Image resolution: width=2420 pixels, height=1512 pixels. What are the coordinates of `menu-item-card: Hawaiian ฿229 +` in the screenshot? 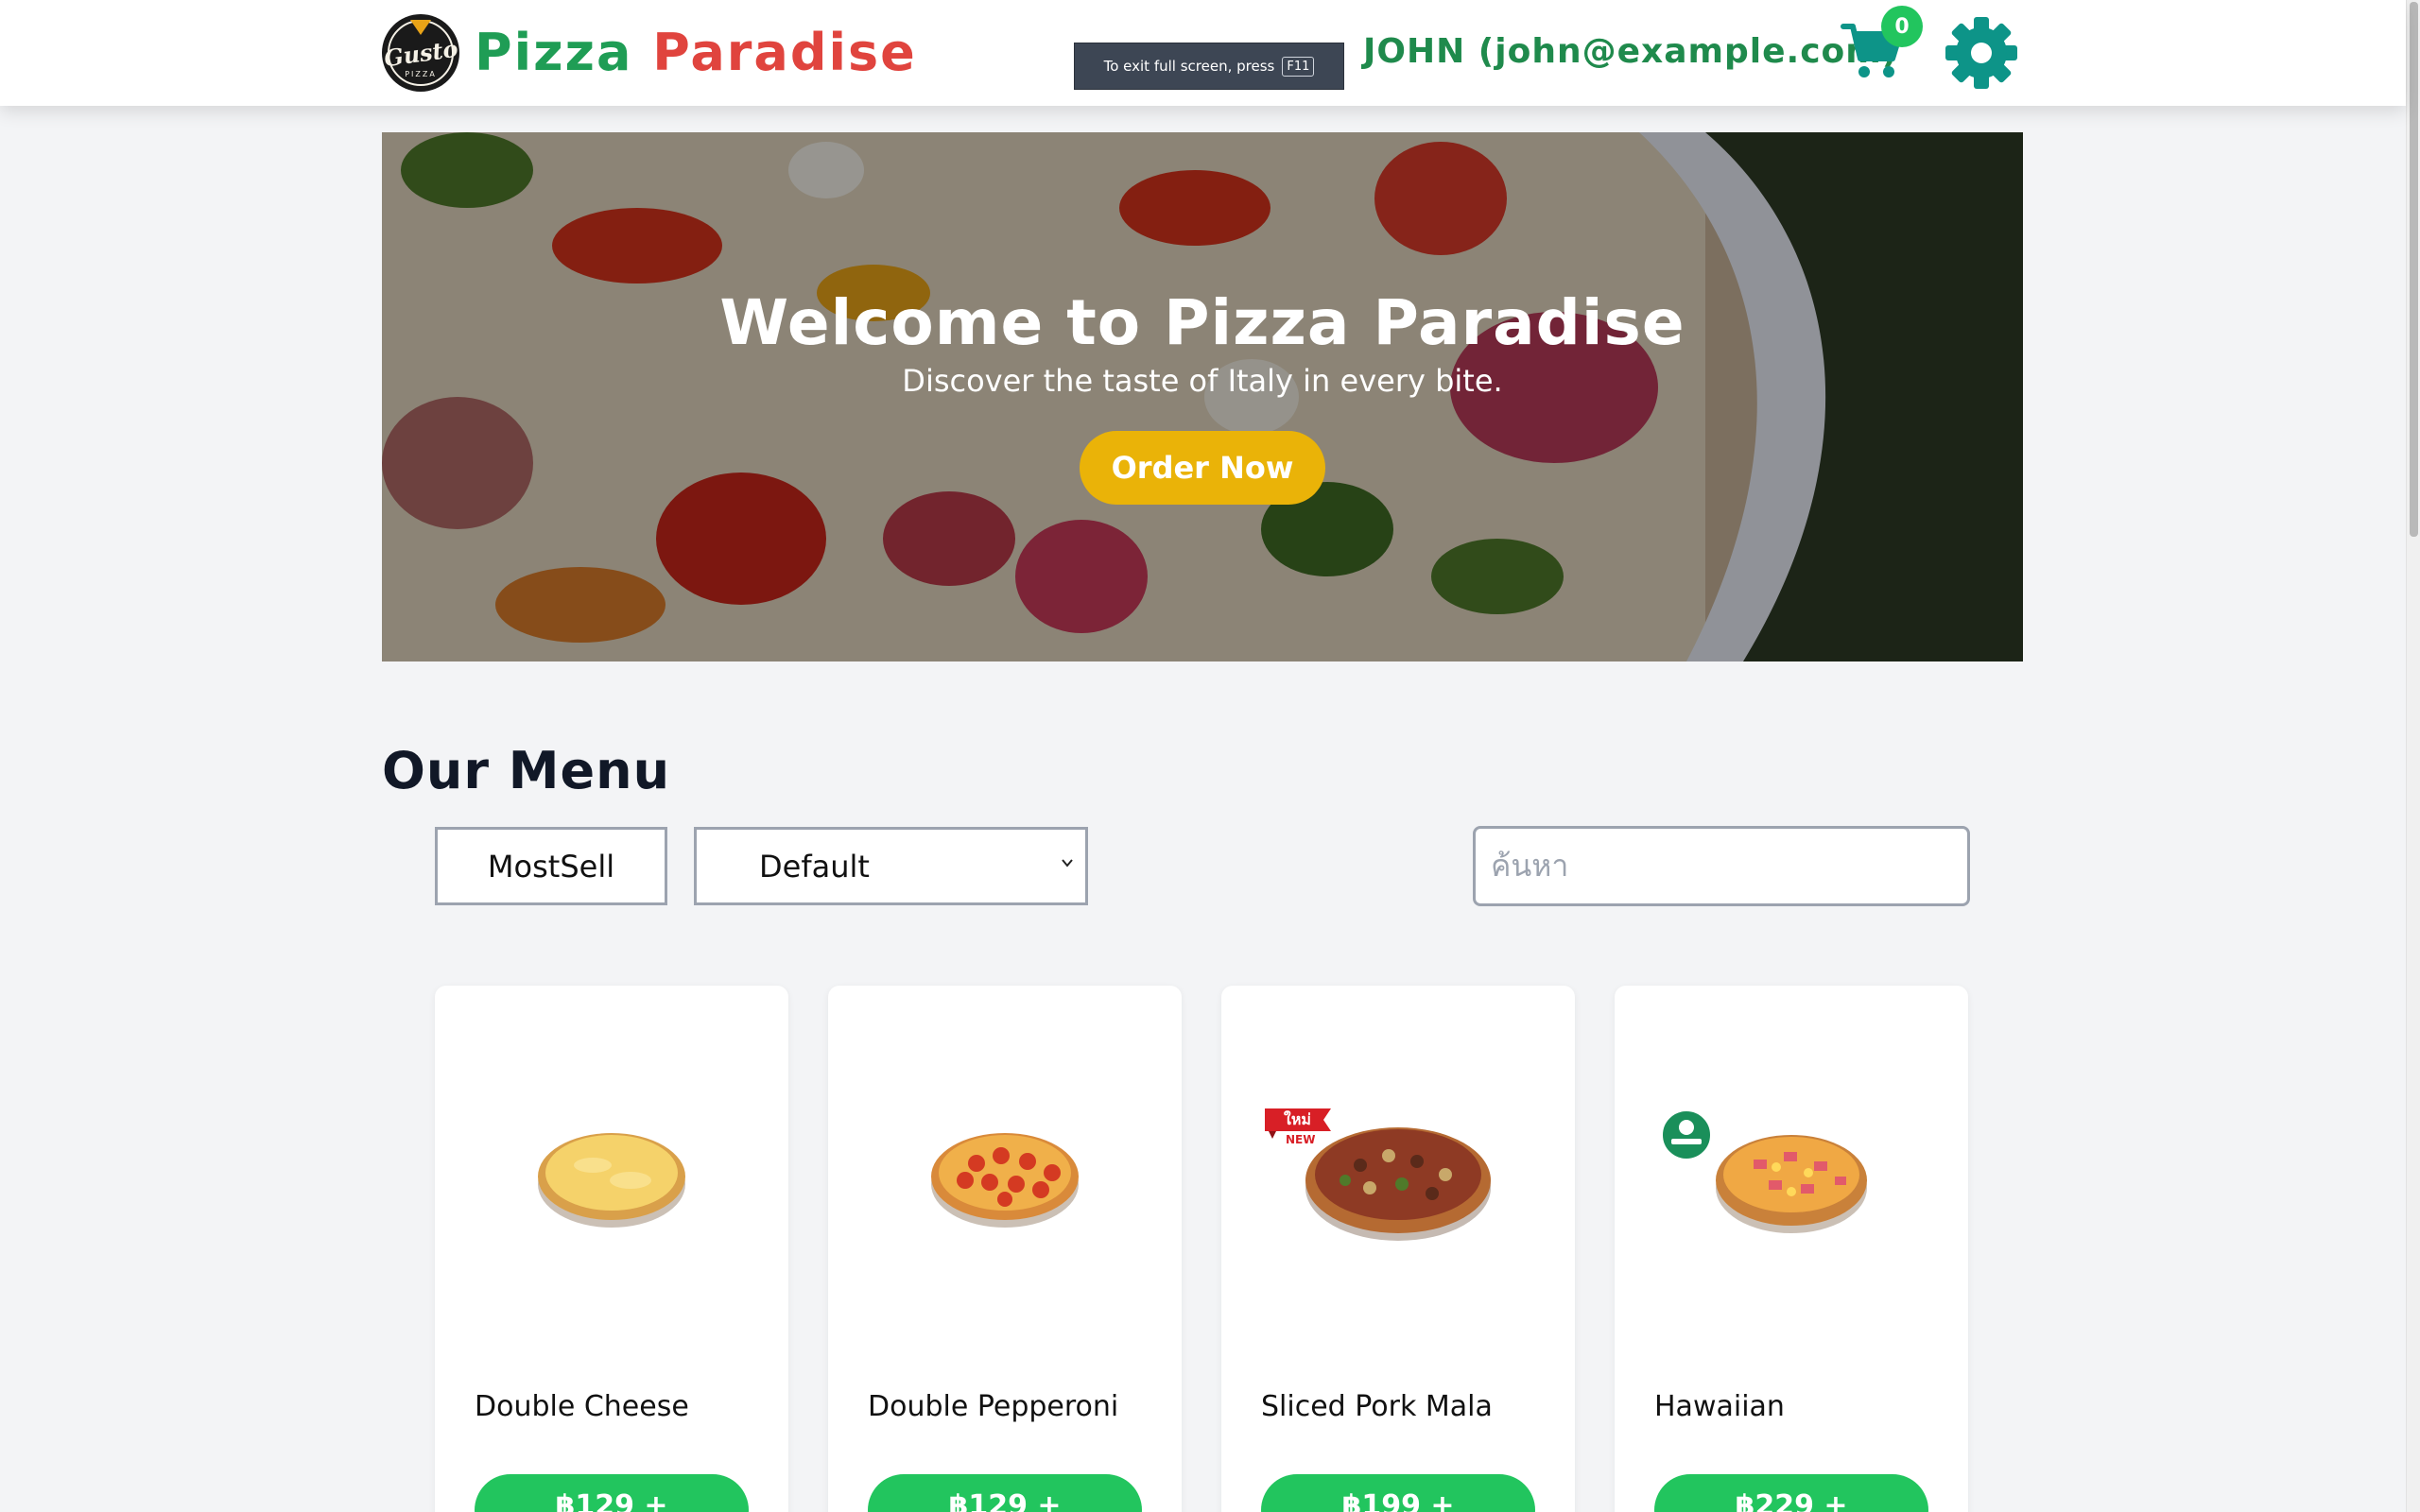 It's located at (1791, 1249).